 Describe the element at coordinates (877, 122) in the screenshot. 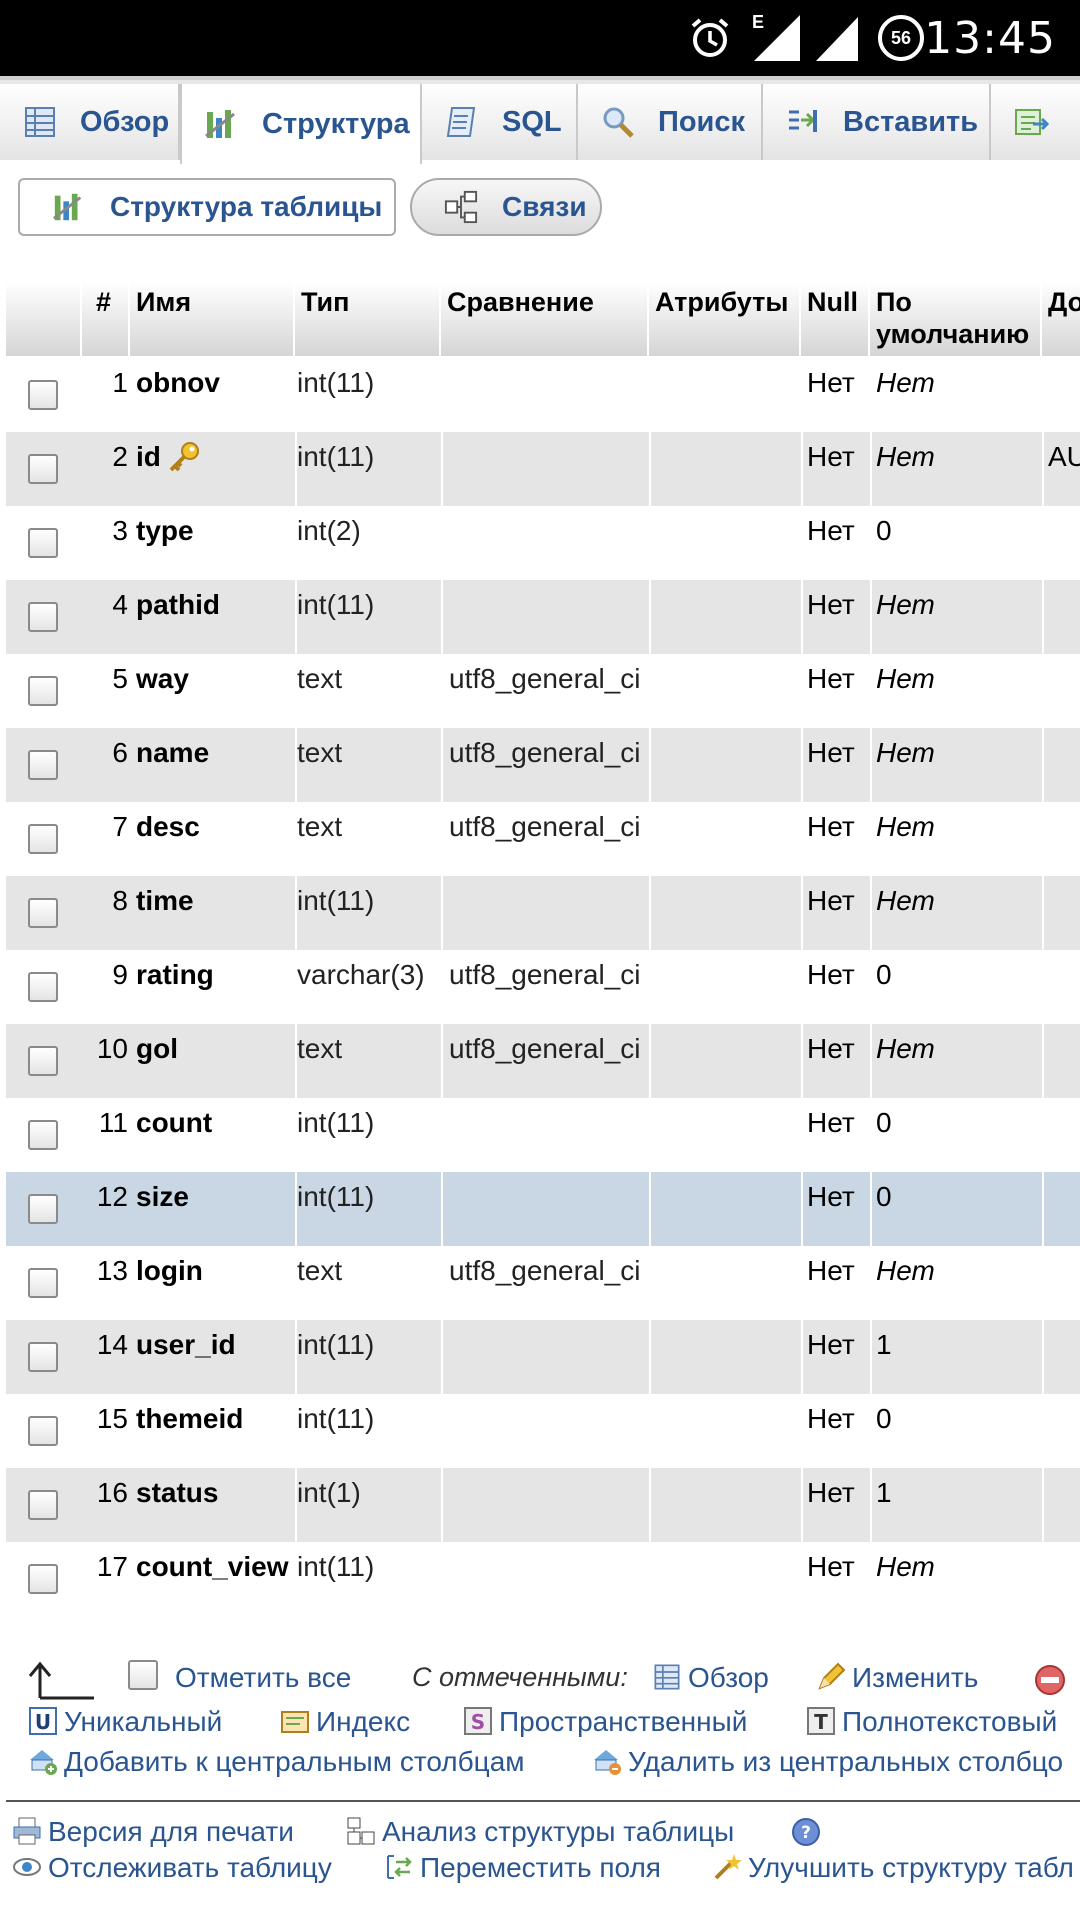

I see `tab-insert: Вставить` at that location.